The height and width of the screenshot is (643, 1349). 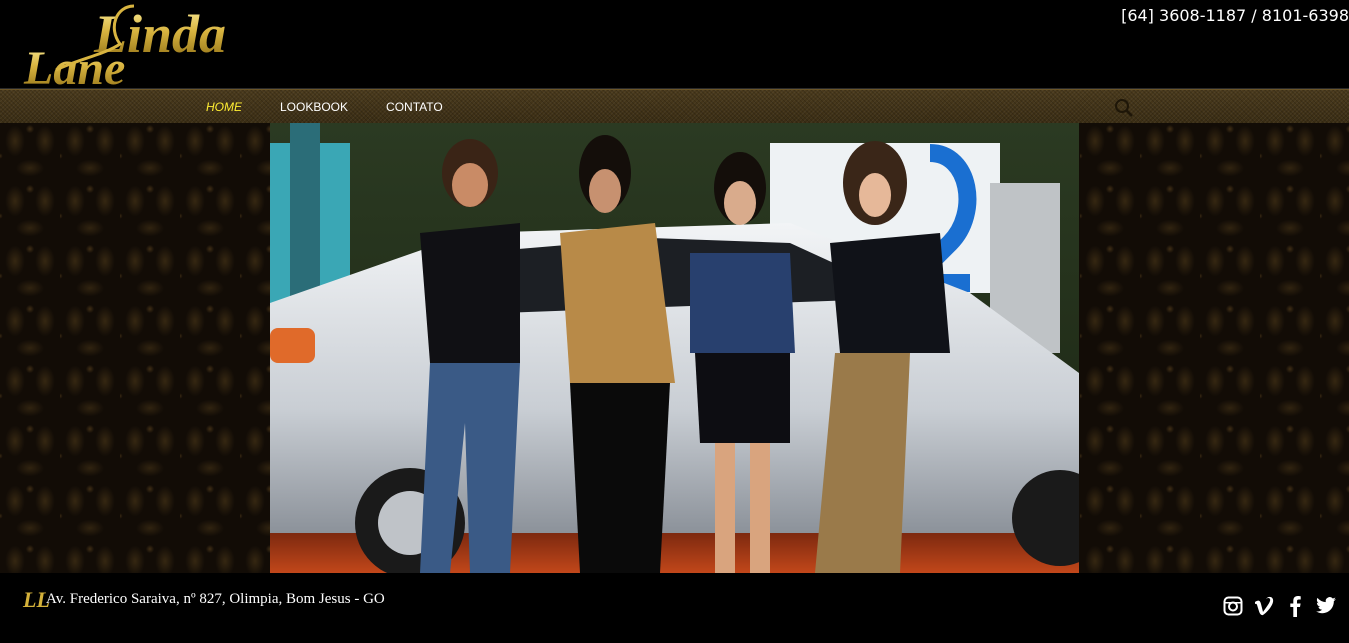 I want to click on logo-graphic: Linda Lane, so click(x=124, y=46).